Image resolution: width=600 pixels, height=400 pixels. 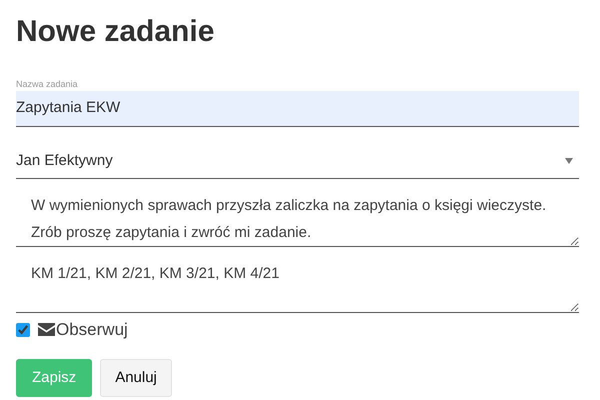 What do you see at coordinates (23, 329) in the screenshot?
I see `observe-checkbox` at bounding box center [23, 329].